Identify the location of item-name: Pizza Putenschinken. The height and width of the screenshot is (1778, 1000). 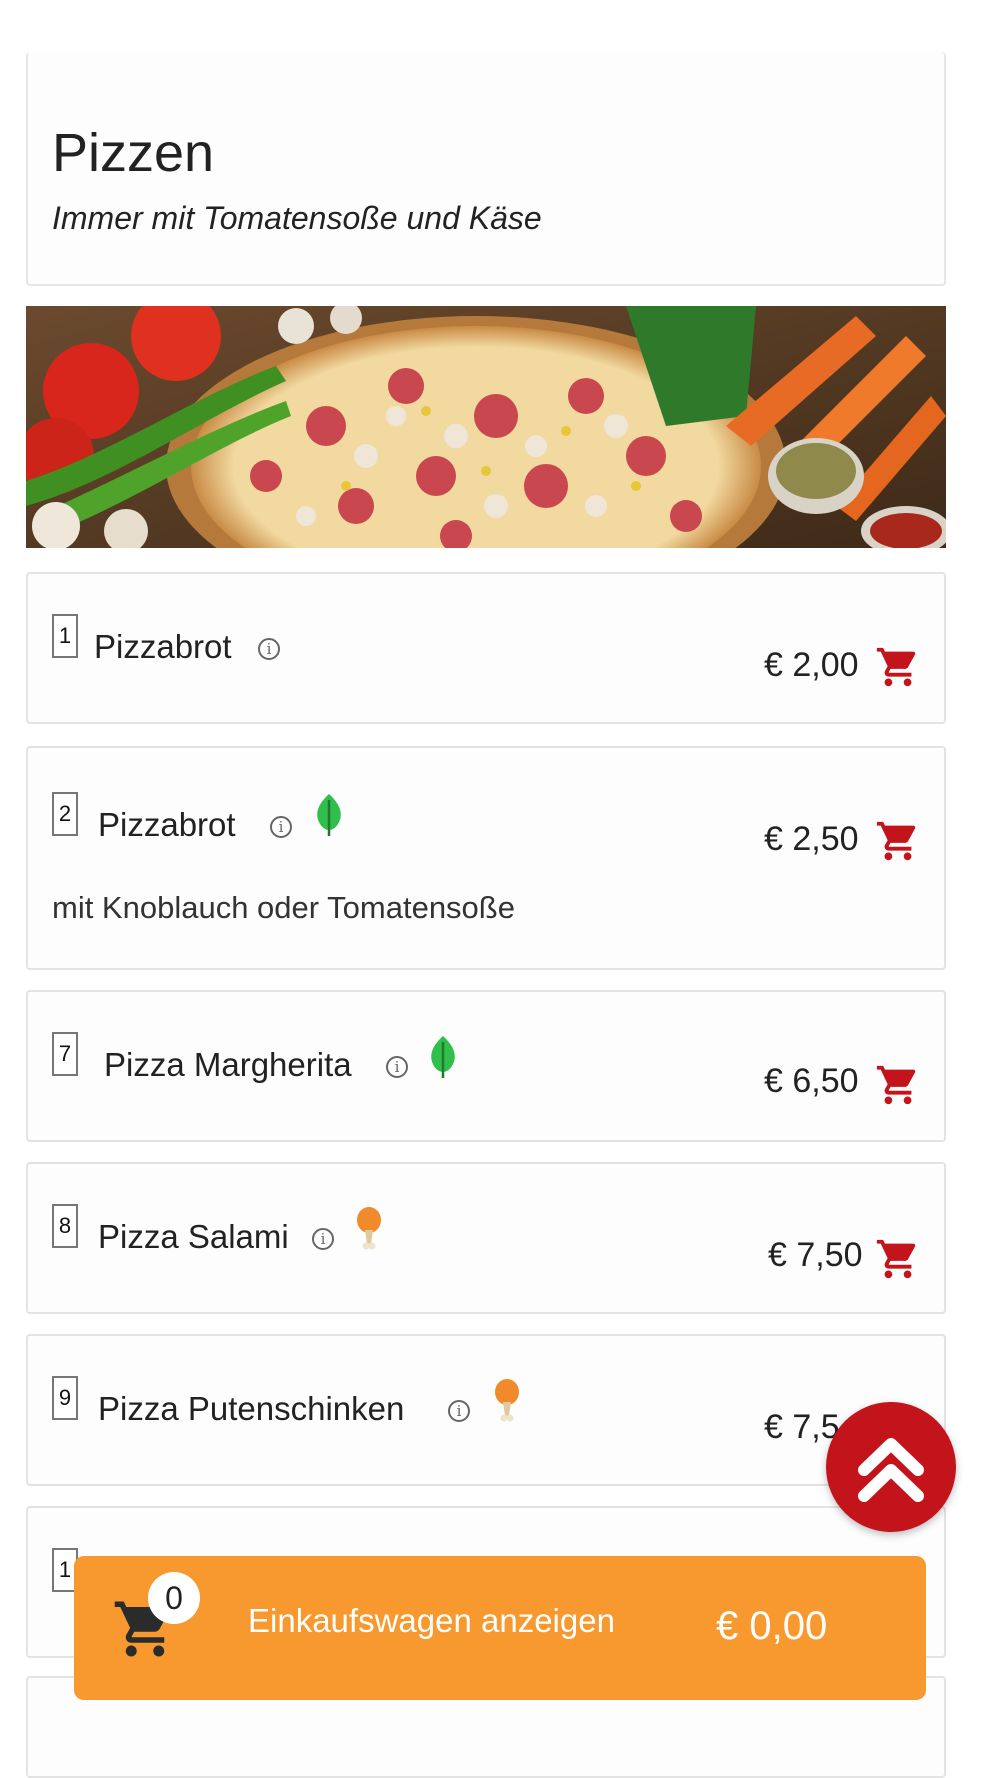
(251, 1408).